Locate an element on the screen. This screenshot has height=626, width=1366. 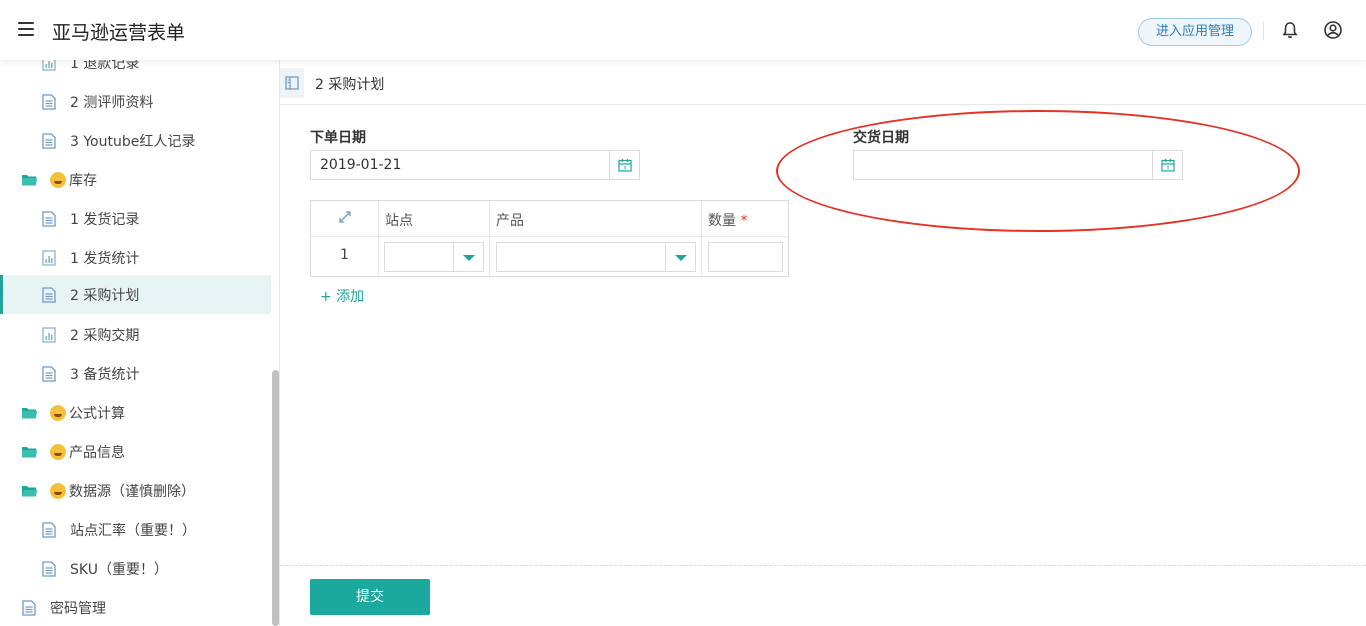
user-account-icon is located at coordinates (1333, 30).